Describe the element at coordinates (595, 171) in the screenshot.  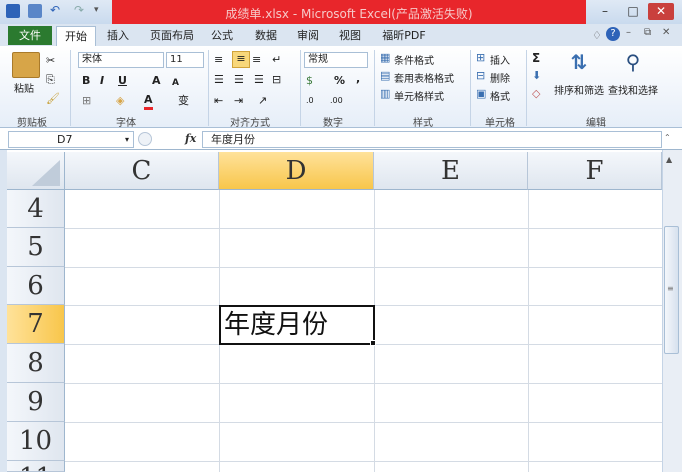
I see `column-header-f: F` at that location.